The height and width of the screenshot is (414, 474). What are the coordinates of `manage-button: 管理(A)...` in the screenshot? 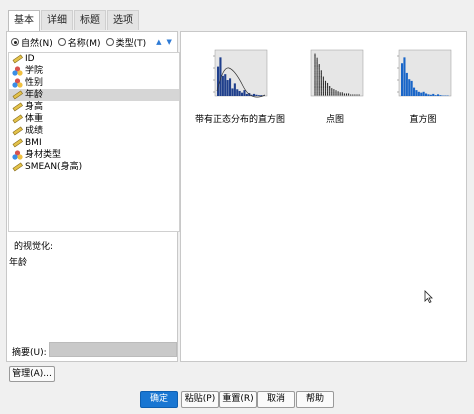 It's located at (32, 374).